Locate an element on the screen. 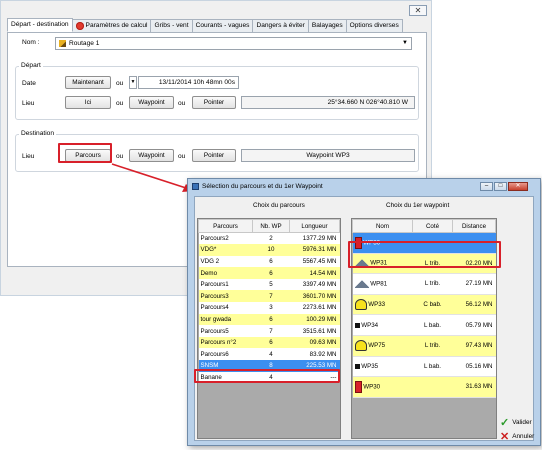 The width and height of the screenshot is (542, 450). waypoint-name-cell: WP75 is located at coordinates (382, 346).